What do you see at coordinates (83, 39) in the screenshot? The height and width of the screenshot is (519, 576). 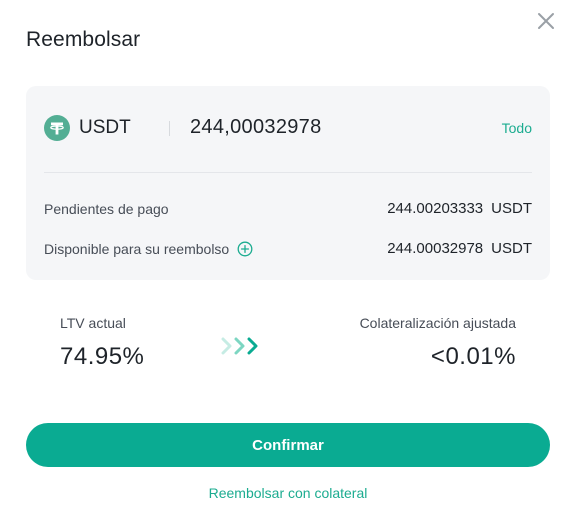 I see `dialog-title: Reembolsar` at bounding box center [83, 39].